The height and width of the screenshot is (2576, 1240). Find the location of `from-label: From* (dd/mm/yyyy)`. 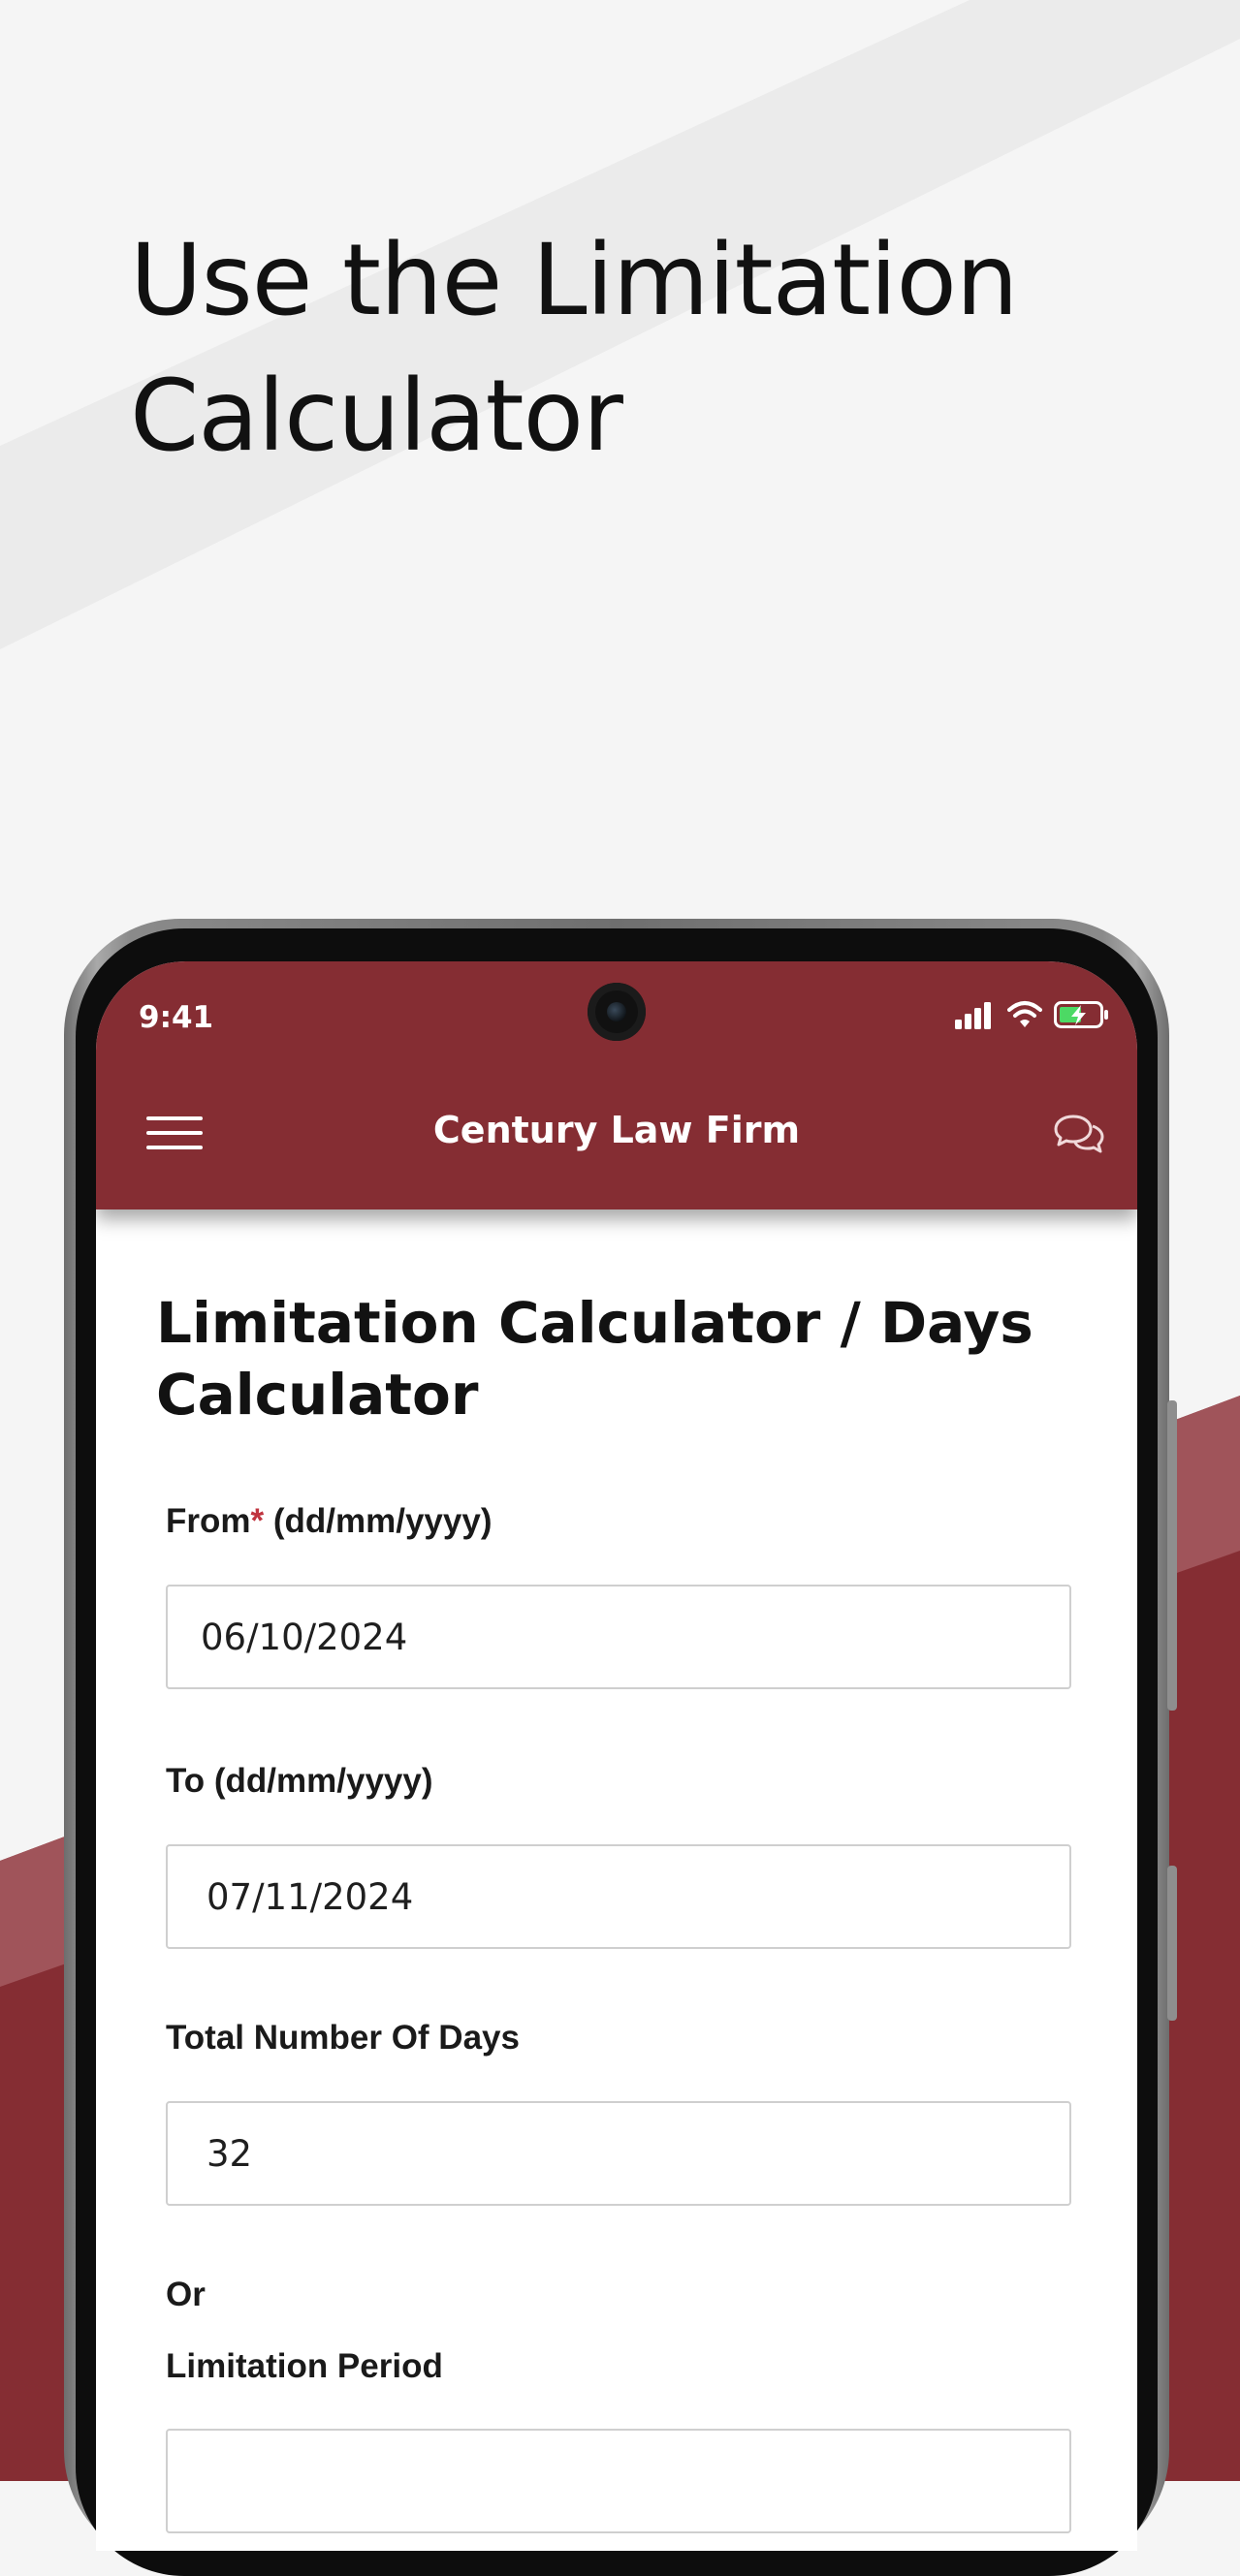

from-label: From* (dd/mm/yyyy) is located at coordinates (329, 1521).